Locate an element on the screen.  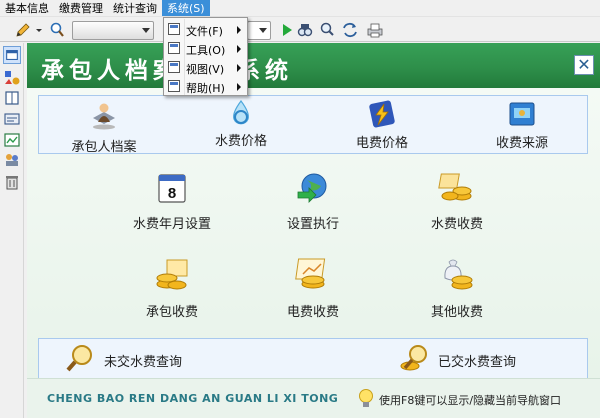
people-gear-icon is located at coordinates (12, 160).